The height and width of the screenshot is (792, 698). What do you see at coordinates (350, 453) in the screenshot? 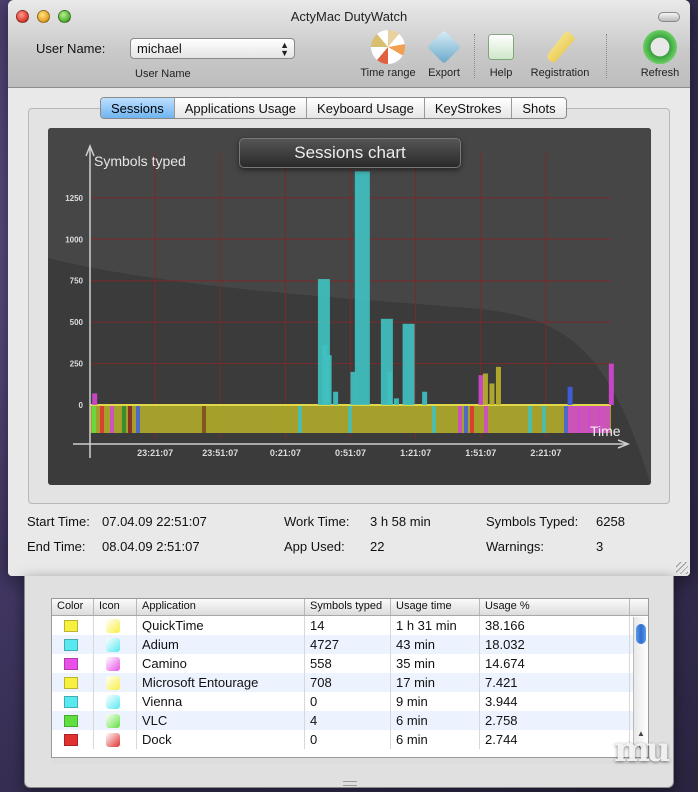
I see `x-tick-label: 0:51:07` at bounding box center [350, 453].